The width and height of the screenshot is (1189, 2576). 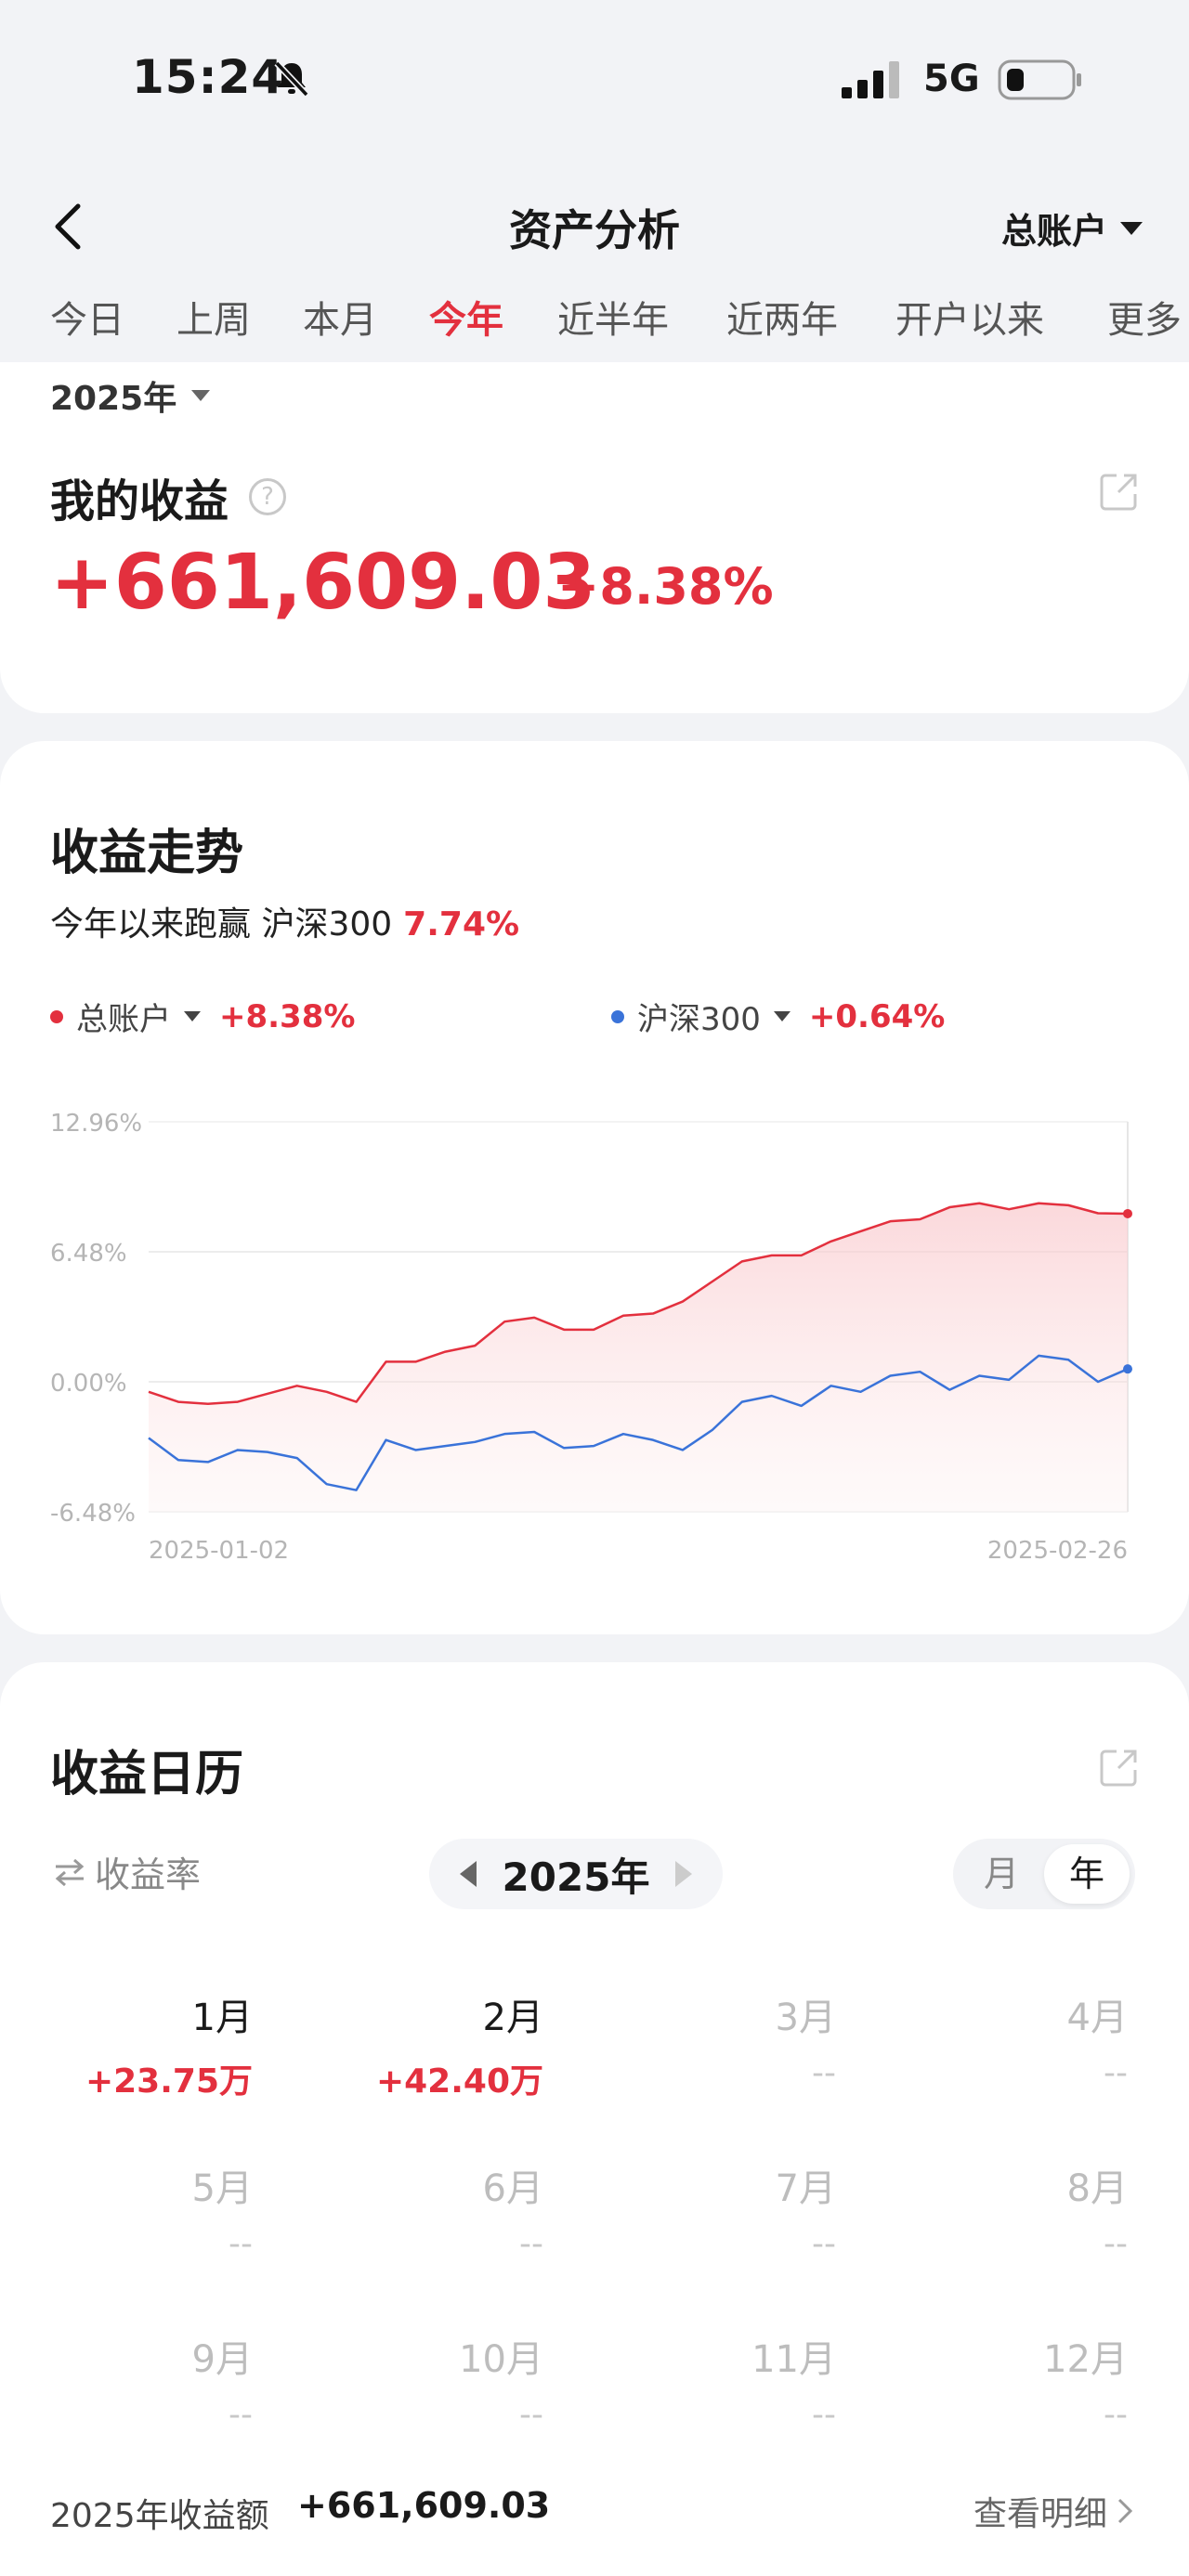 What do you see at coordinates (1039, 79) in the screenshot?
I see `battery-icon` at bounding box center [1039, 79].